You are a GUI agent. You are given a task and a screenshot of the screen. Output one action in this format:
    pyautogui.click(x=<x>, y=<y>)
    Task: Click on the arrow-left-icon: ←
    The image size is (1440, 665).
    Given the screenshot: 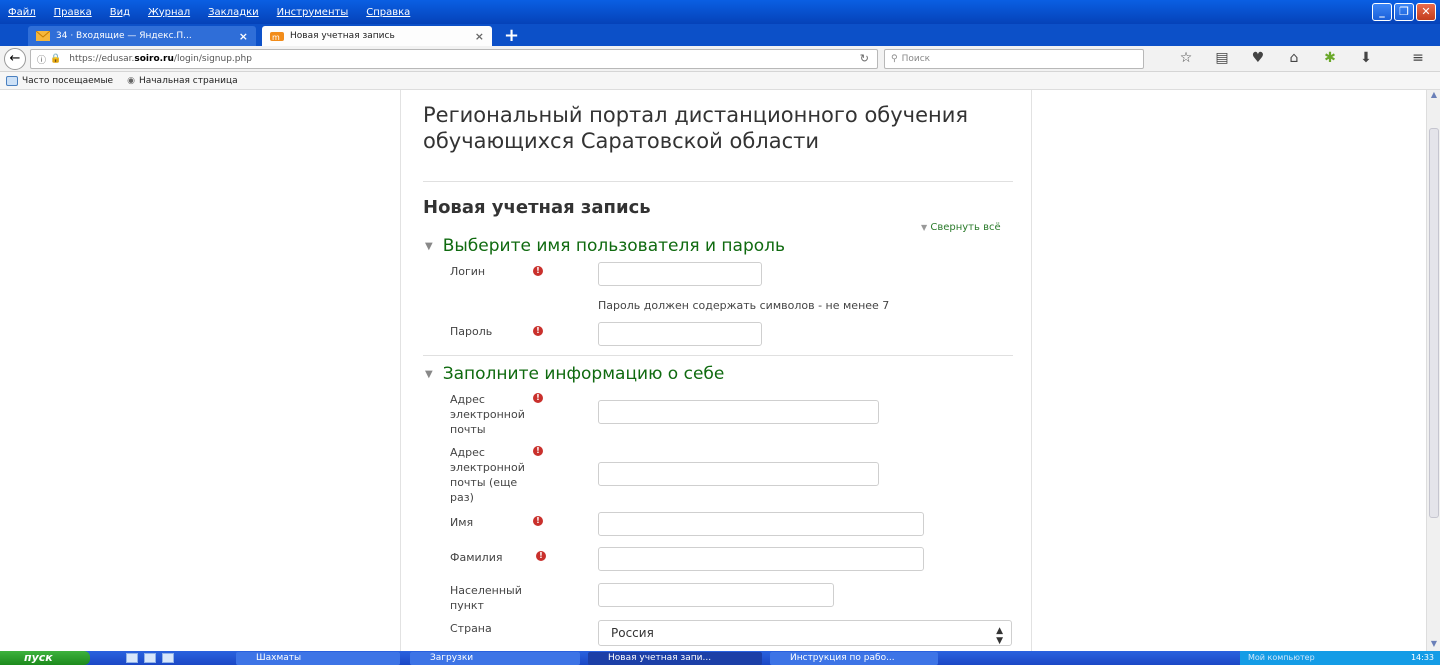 What is the action you would take?
    pyautogui.click(x=15, y=58)
    